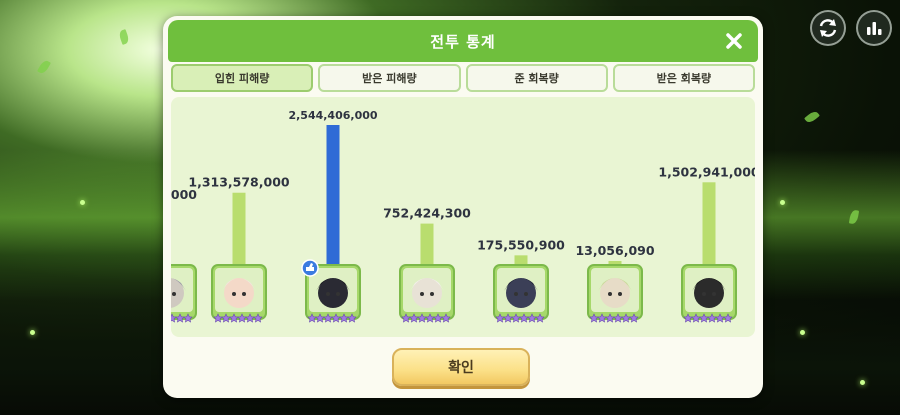 The image size is (900, 415). I want to click on close-button, so click(734, 41).